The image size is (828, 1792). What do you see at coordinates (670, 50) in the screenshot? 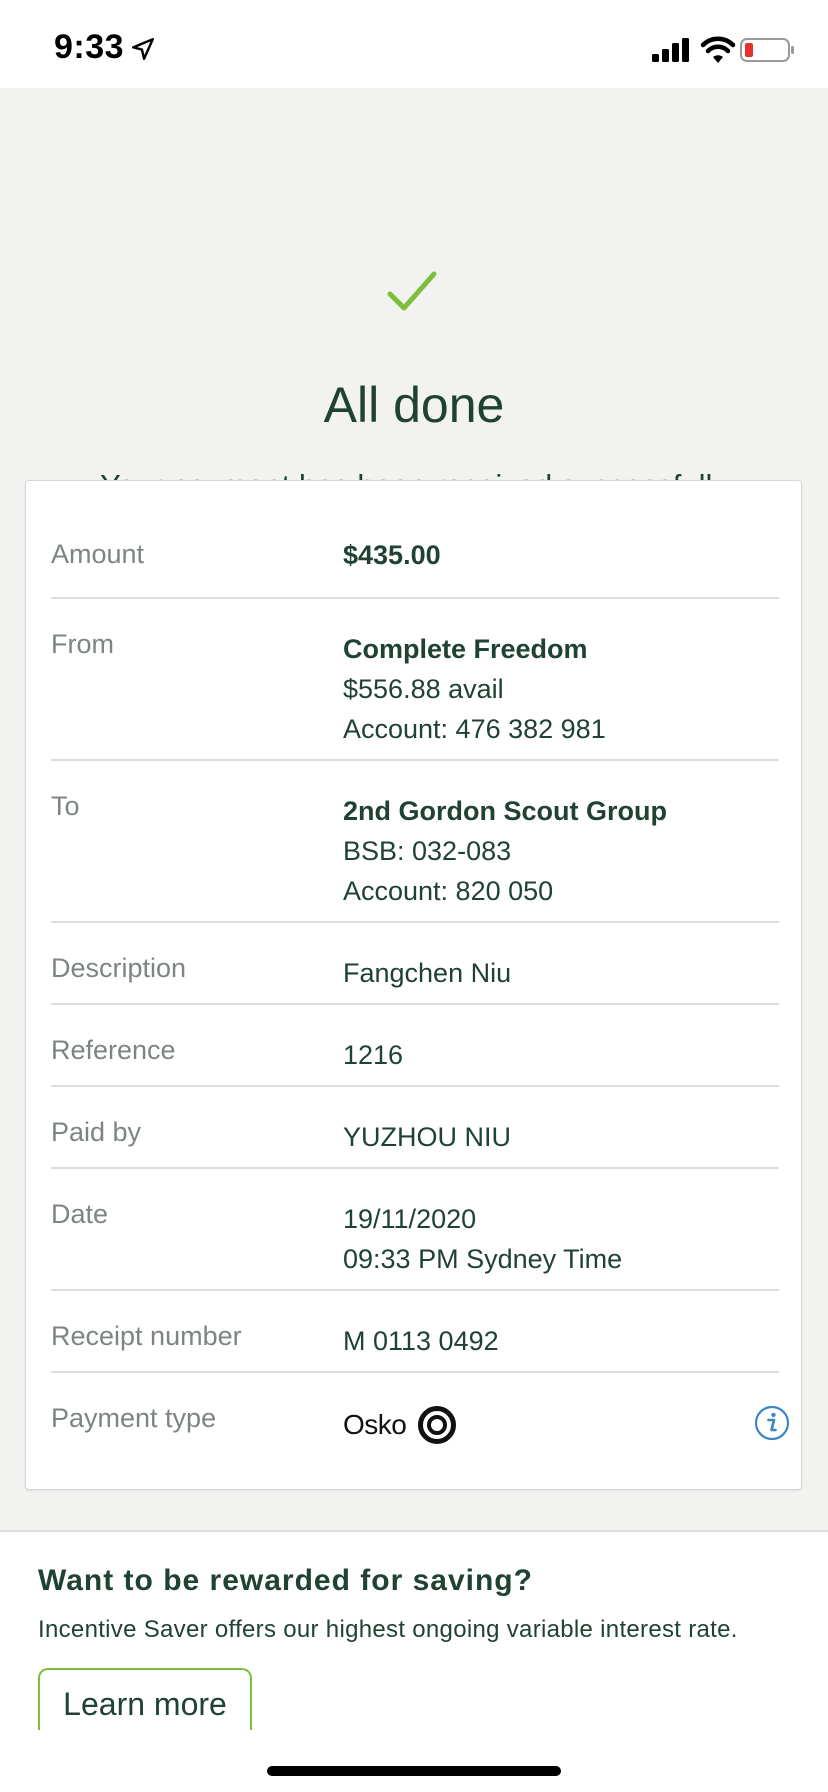
I see `cellular-signal-icon` at bounding box center [670, 50].